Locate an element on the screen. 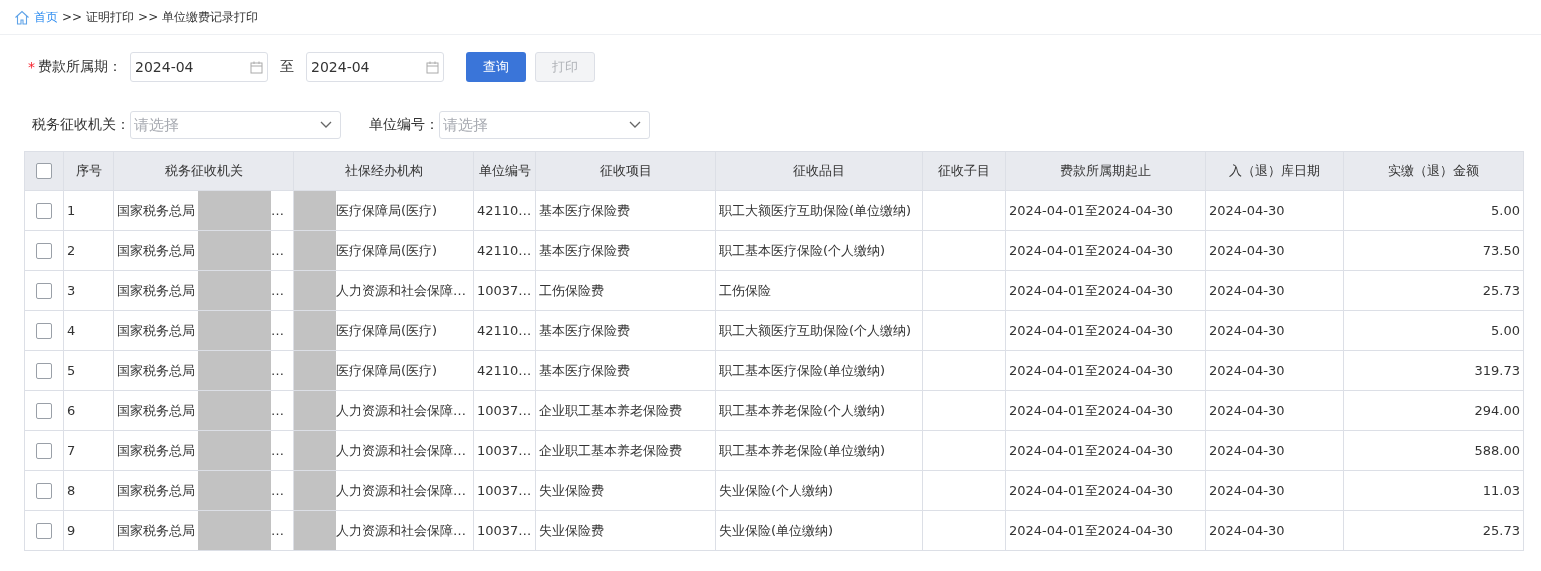  period-label: 费款所属期： is located at coordinates (80, 67).